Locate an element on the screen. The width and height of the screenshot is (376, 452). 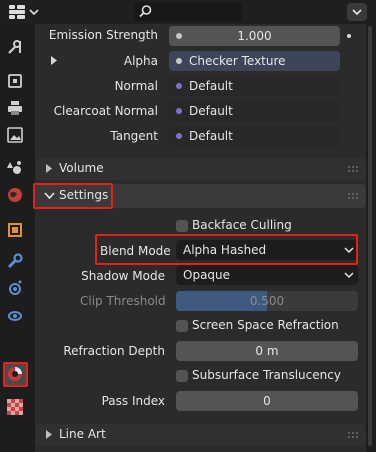
emission-strength-field: 1.000 is located at coordinates (254, 36).